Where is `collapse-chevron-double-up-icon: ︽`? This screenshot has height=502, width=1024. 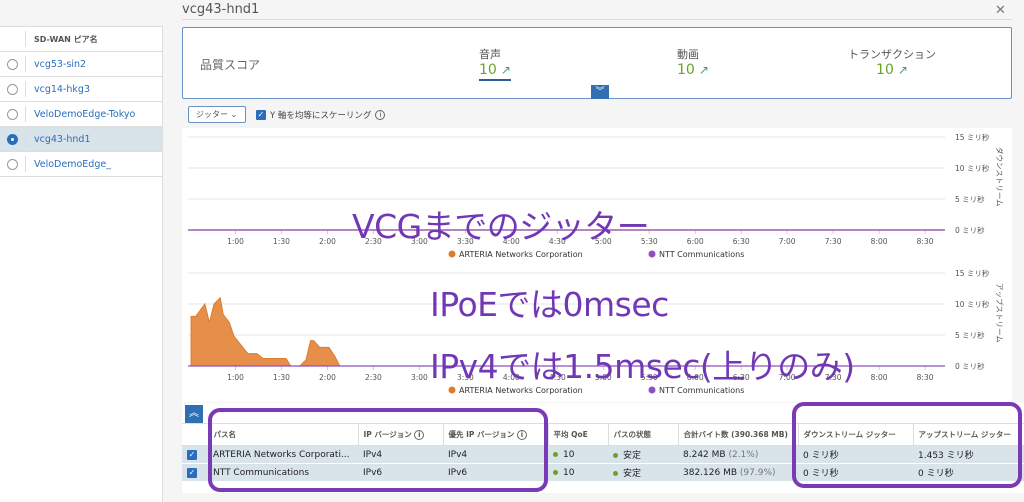 collapse-chevron-double-up-icon: ︽ is located at coordinates (194, 414).